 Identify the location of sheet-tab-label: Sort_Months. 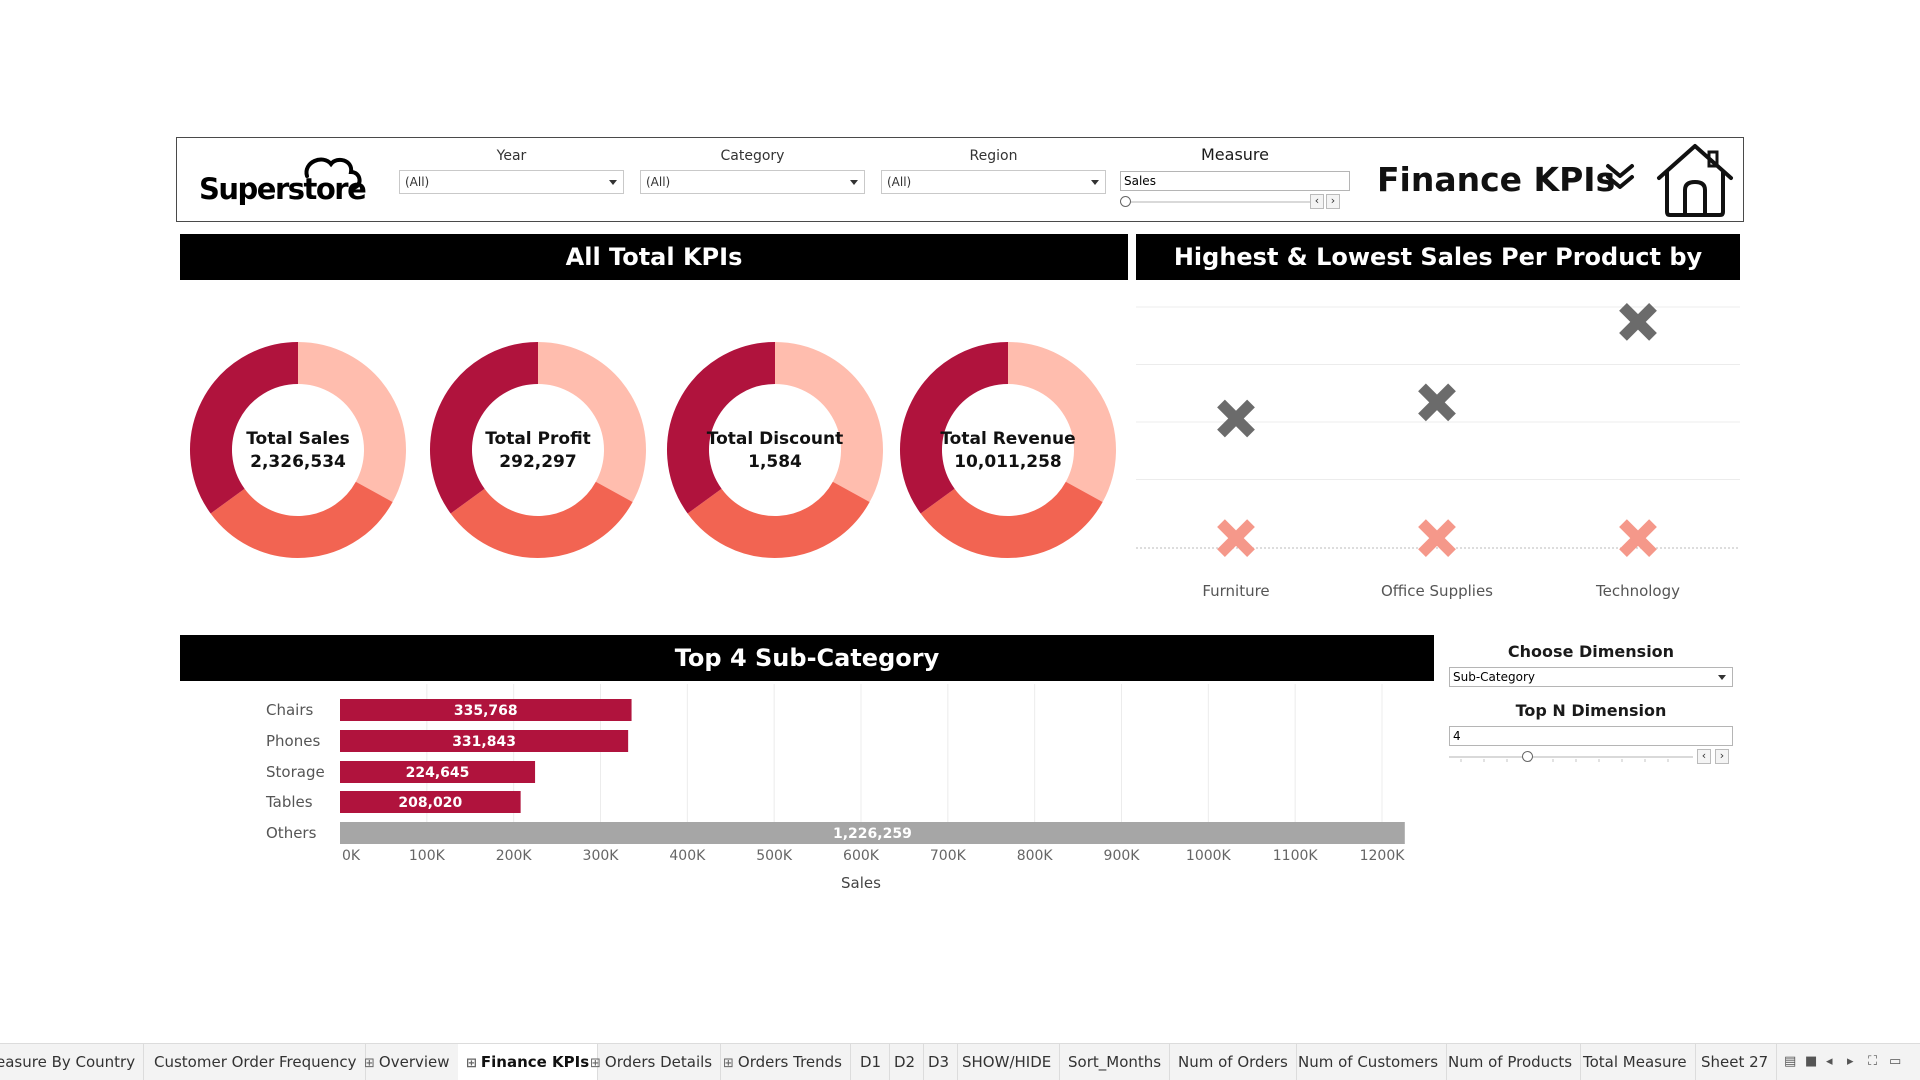
(1115, 1062).